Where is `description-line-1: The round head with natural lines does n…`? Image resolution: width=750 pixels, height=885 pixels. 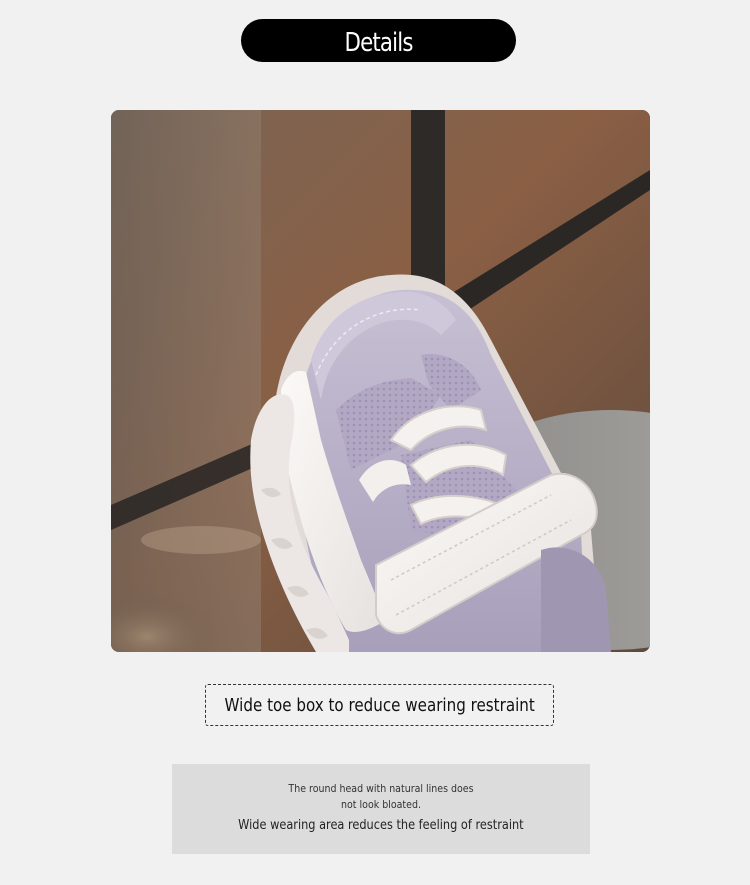
description-line-1: The round head with natural lines does n… is located at coordinates (381, 797).